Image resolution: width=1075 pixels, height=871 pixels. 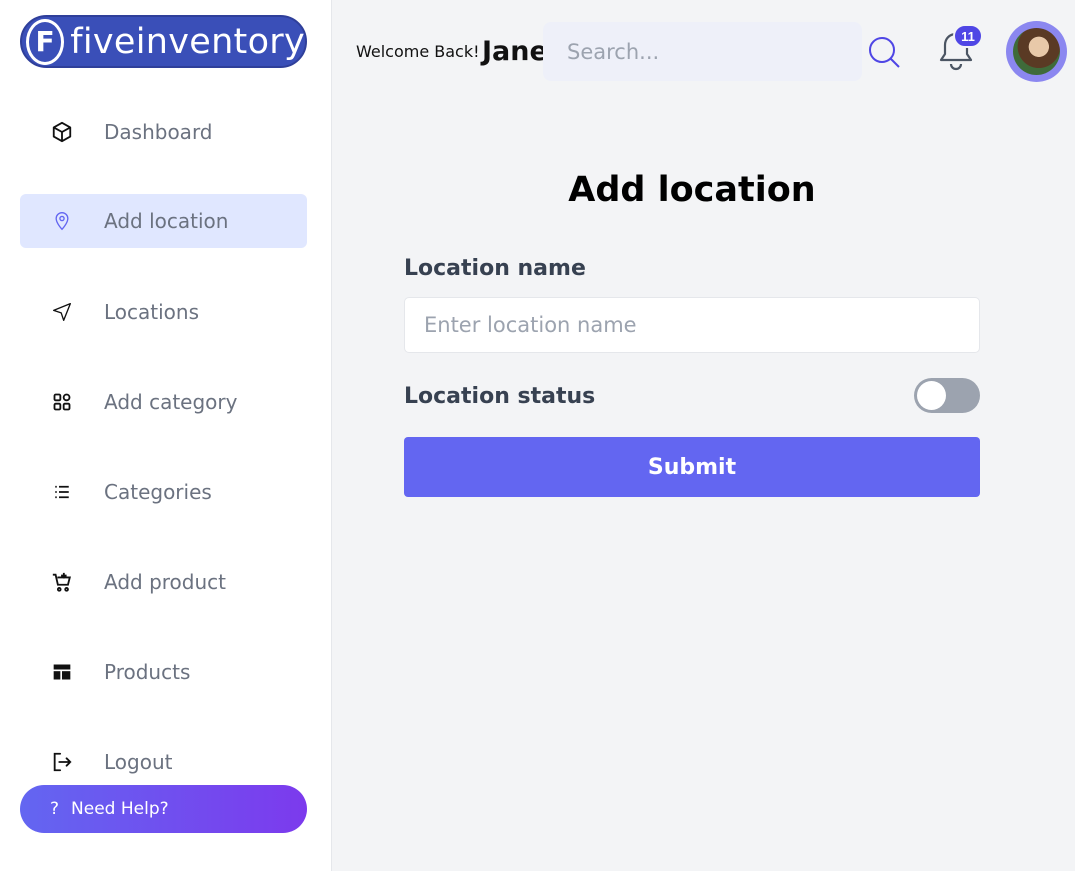 What do you see at coordinates (62, 402) in the screenshot?
I see `grid-add-icon` at bounding box center [62, 402].